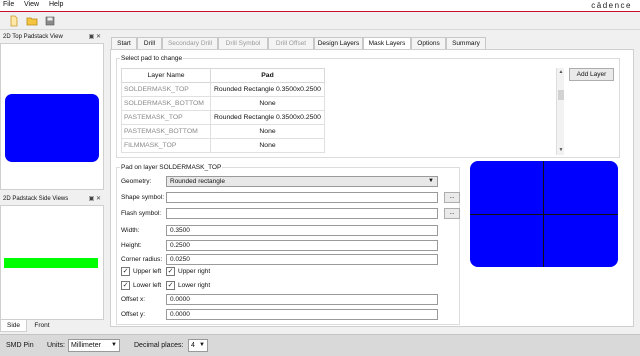  I want to click on shape-symbol-label: Shape symbol:, so click(142, 197).